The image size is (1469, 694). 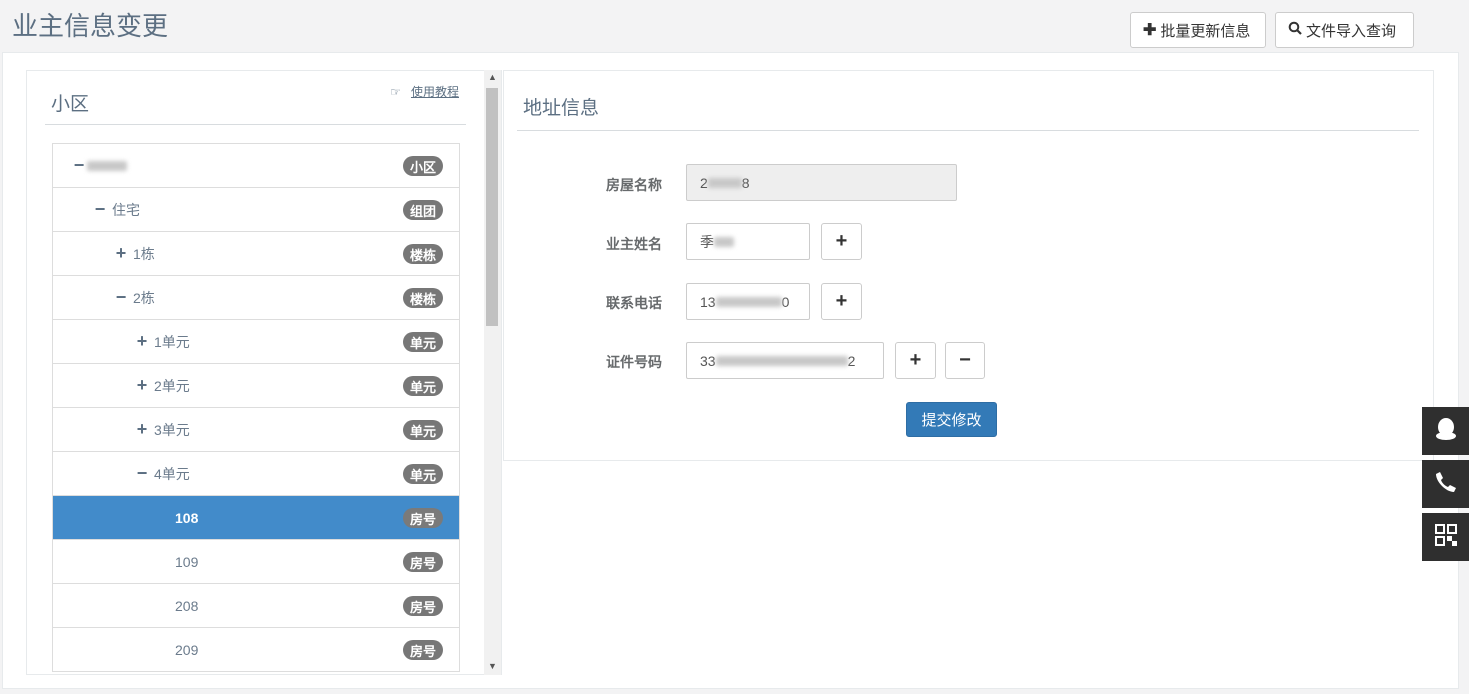 I want to click on tree-item: −4单元 单元, so click(x=256, y=474).